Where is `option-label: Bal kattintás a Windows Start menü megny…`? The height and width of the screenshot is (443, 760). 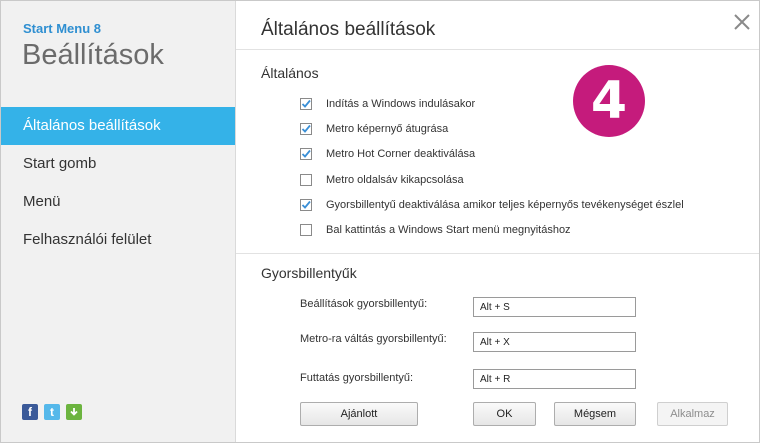
option-label: Bal kattintás a Windows Start menü megny… is located at coordinates (448, 230).